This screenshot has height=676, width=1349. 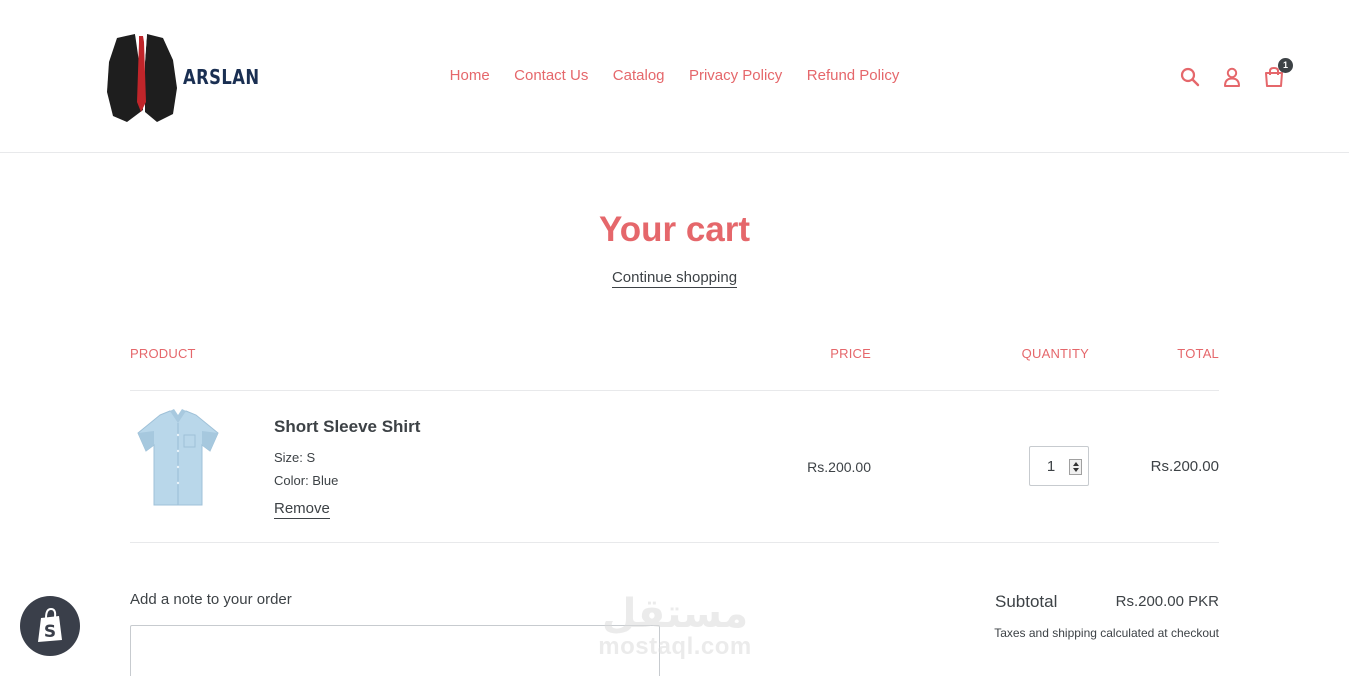 What do you see at coordinates (1184, 466) in the screenshot?
I see `item-total: Rs.200.00` at bounding box center [1184, 466].